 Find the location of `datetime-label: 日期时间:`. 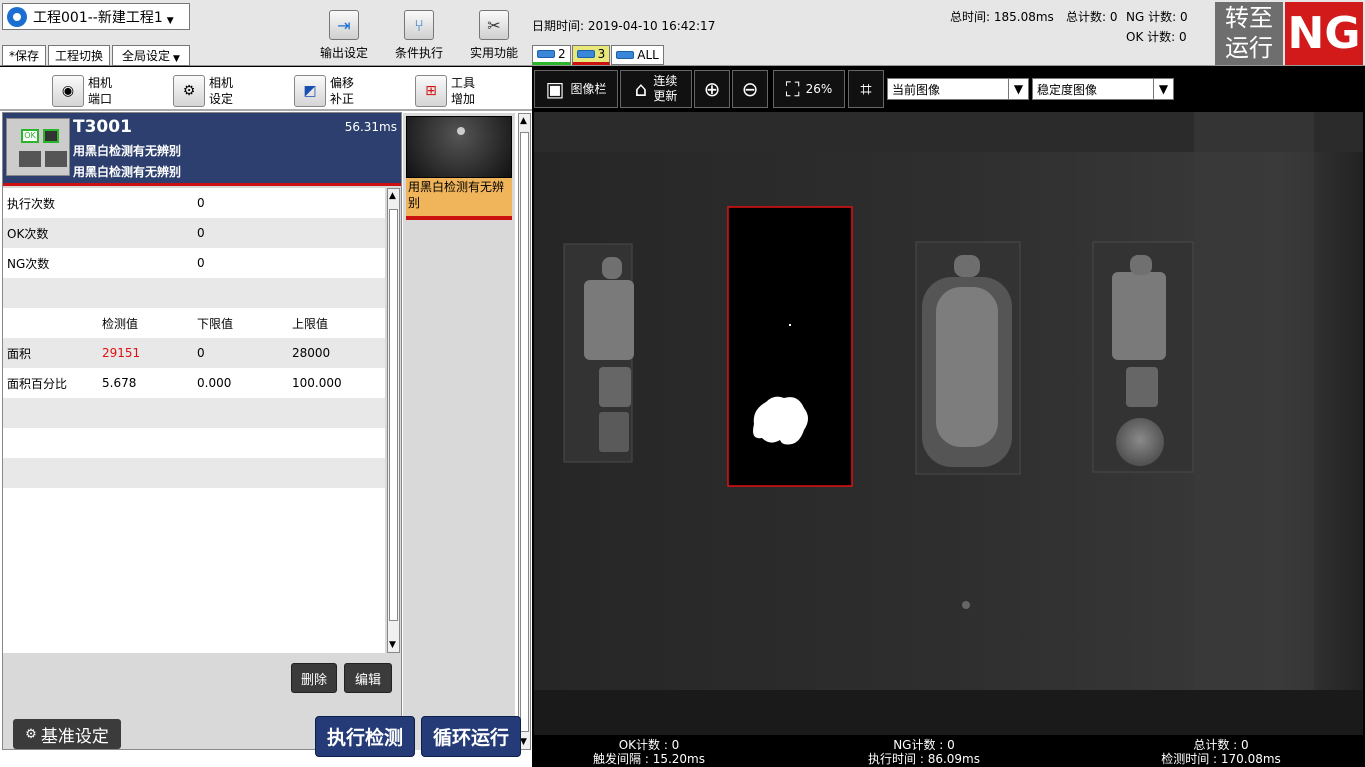

datetime-label: 日期时间: is located at coordinates (558, 26).